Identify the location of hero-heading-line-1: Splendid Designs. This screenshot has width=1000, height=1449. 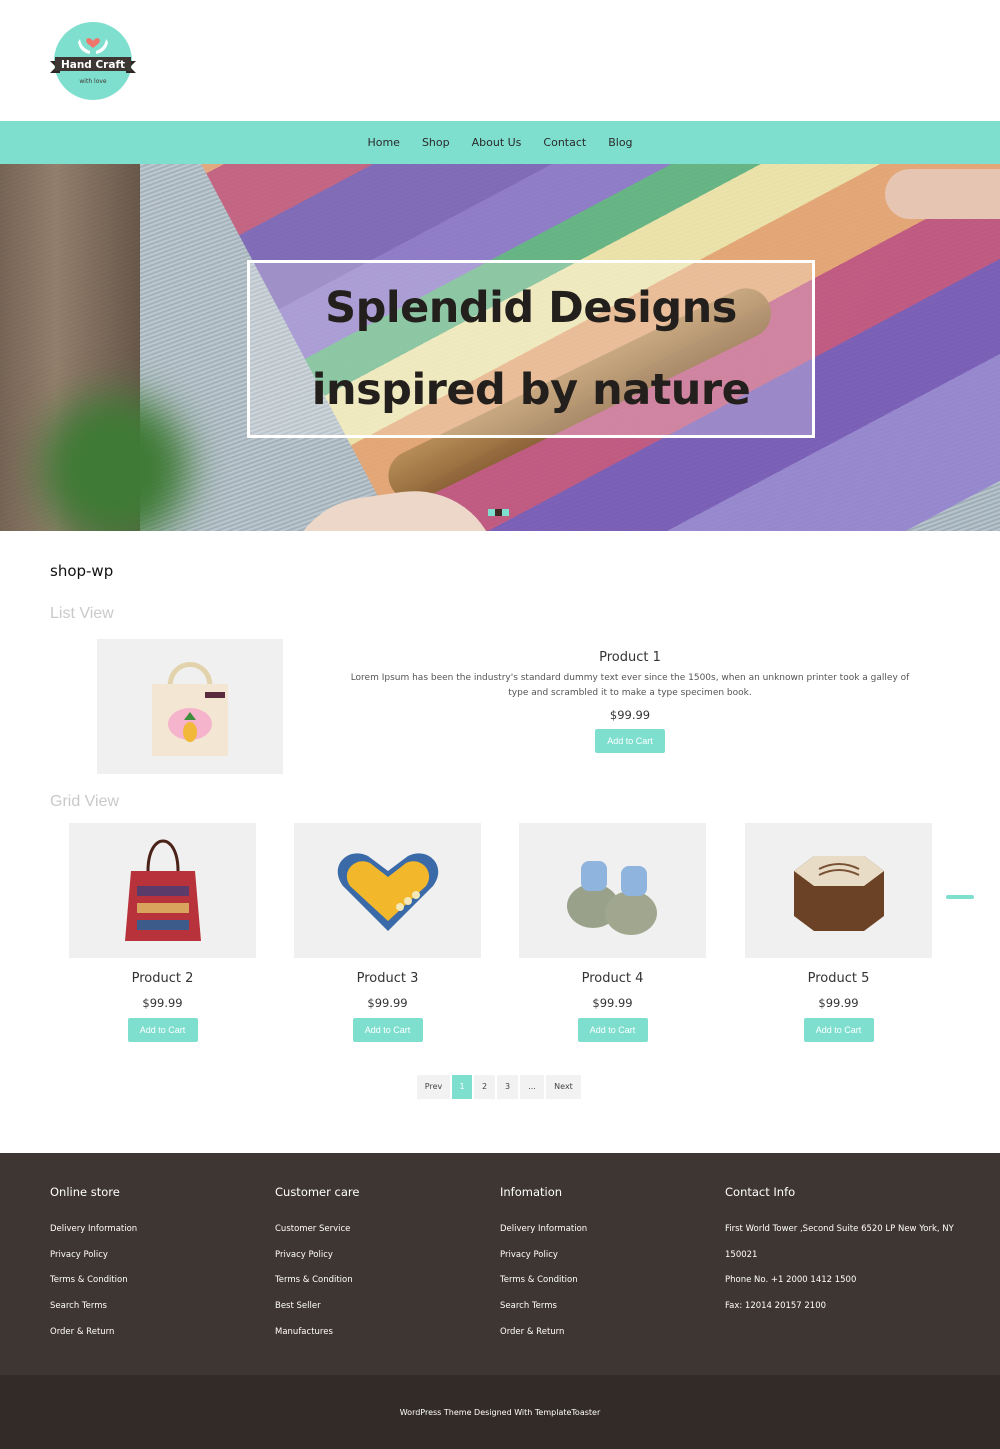
(531, 308).